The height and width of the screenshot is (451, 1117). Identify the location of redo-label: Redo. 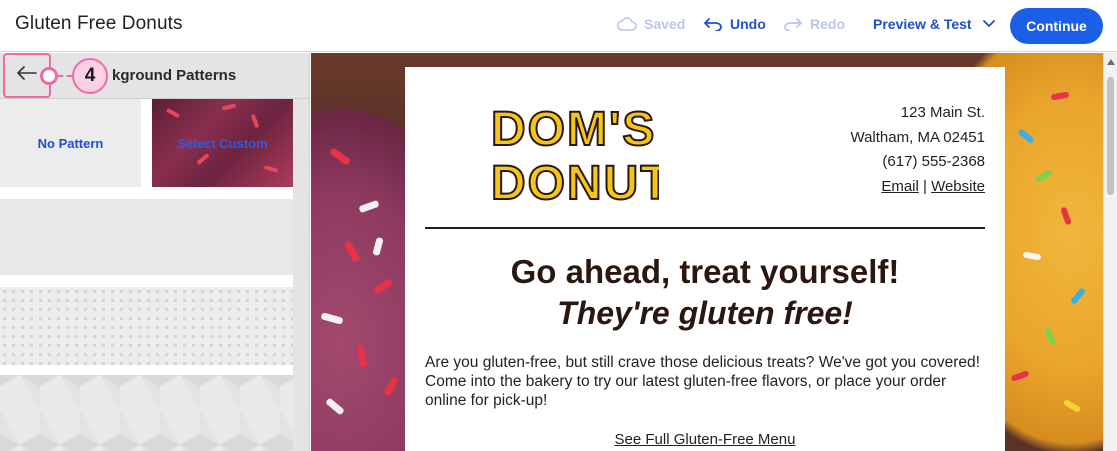
(827, 24).